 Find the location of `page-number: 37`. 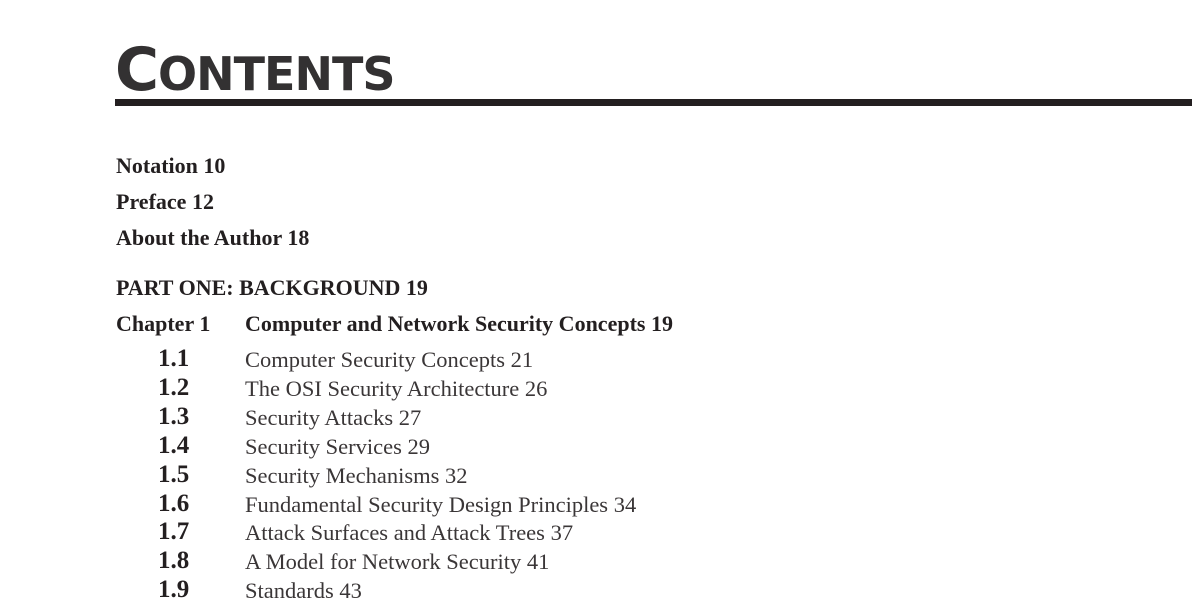

page-number: 37 is located at coordinates (562, 533).